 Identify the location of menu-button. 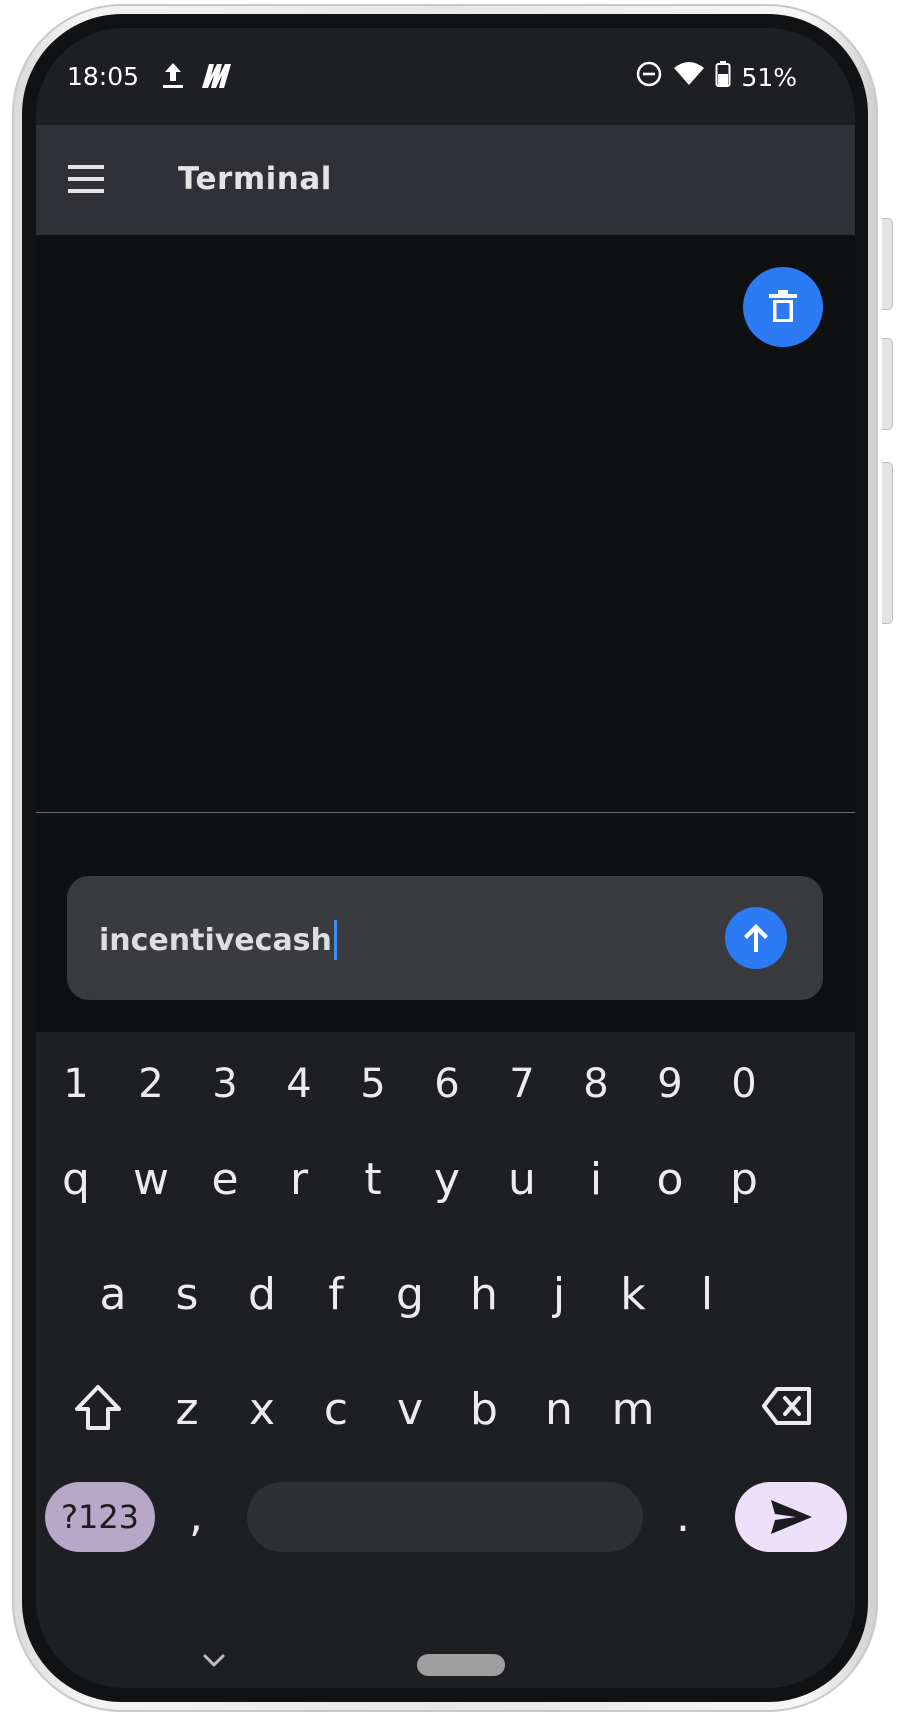
(86, 179).